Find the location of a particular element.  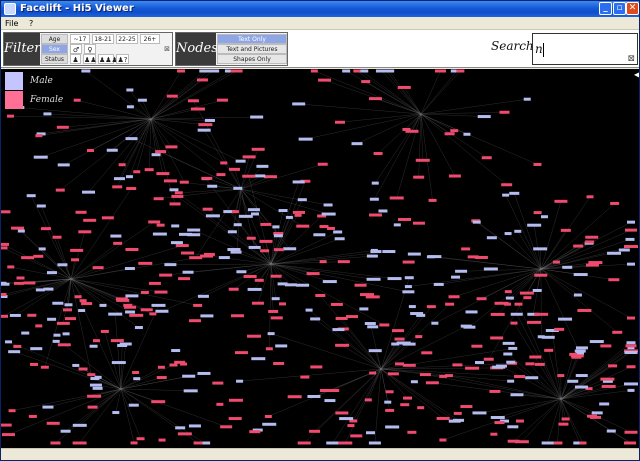

menu-help: ? is located at coordinates (31, 23).